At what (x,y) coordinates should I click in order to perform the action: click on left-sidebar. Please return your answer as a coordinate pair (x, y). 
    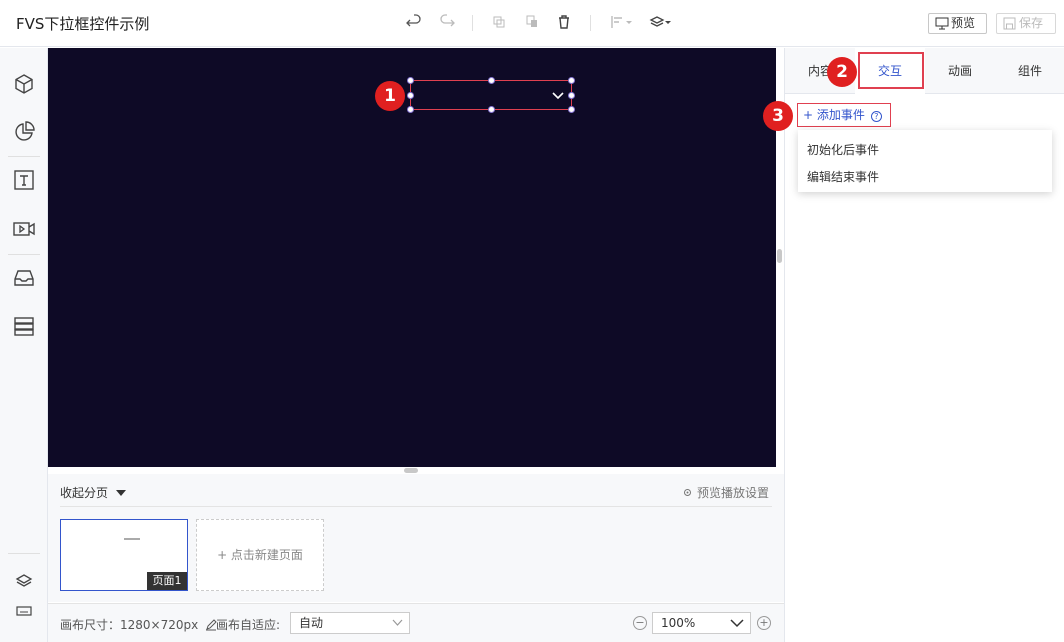
    Looking at the image, I should click on (24, 345).